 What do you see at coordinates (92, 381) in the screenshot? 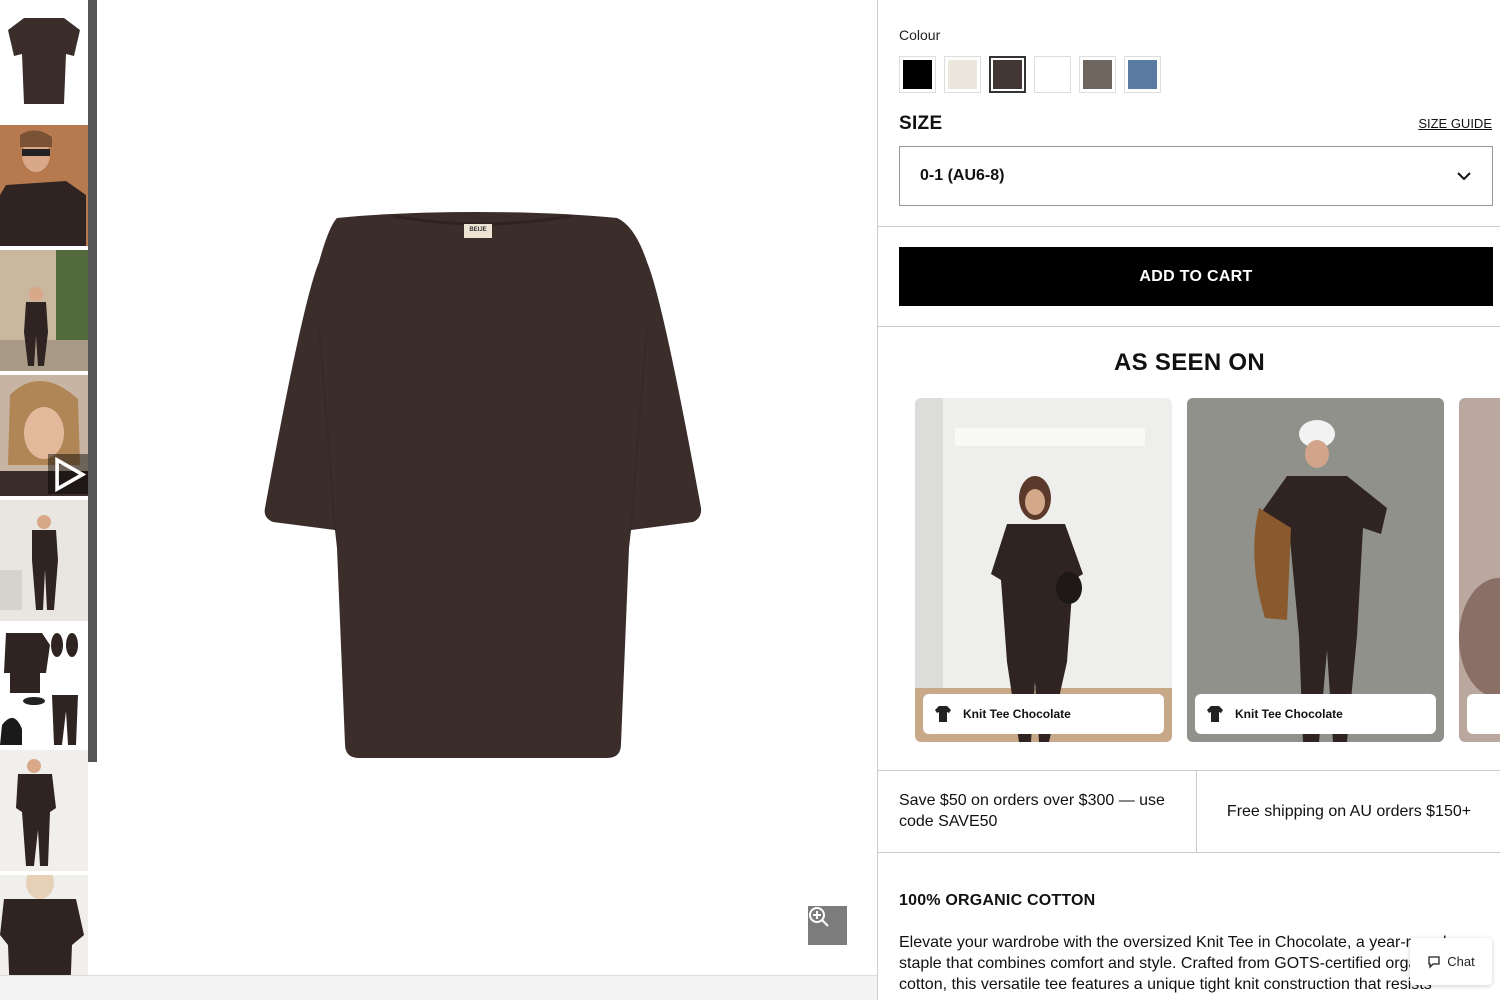
I see `thumbnail-scrollbar` at bounding box center [92, 381].